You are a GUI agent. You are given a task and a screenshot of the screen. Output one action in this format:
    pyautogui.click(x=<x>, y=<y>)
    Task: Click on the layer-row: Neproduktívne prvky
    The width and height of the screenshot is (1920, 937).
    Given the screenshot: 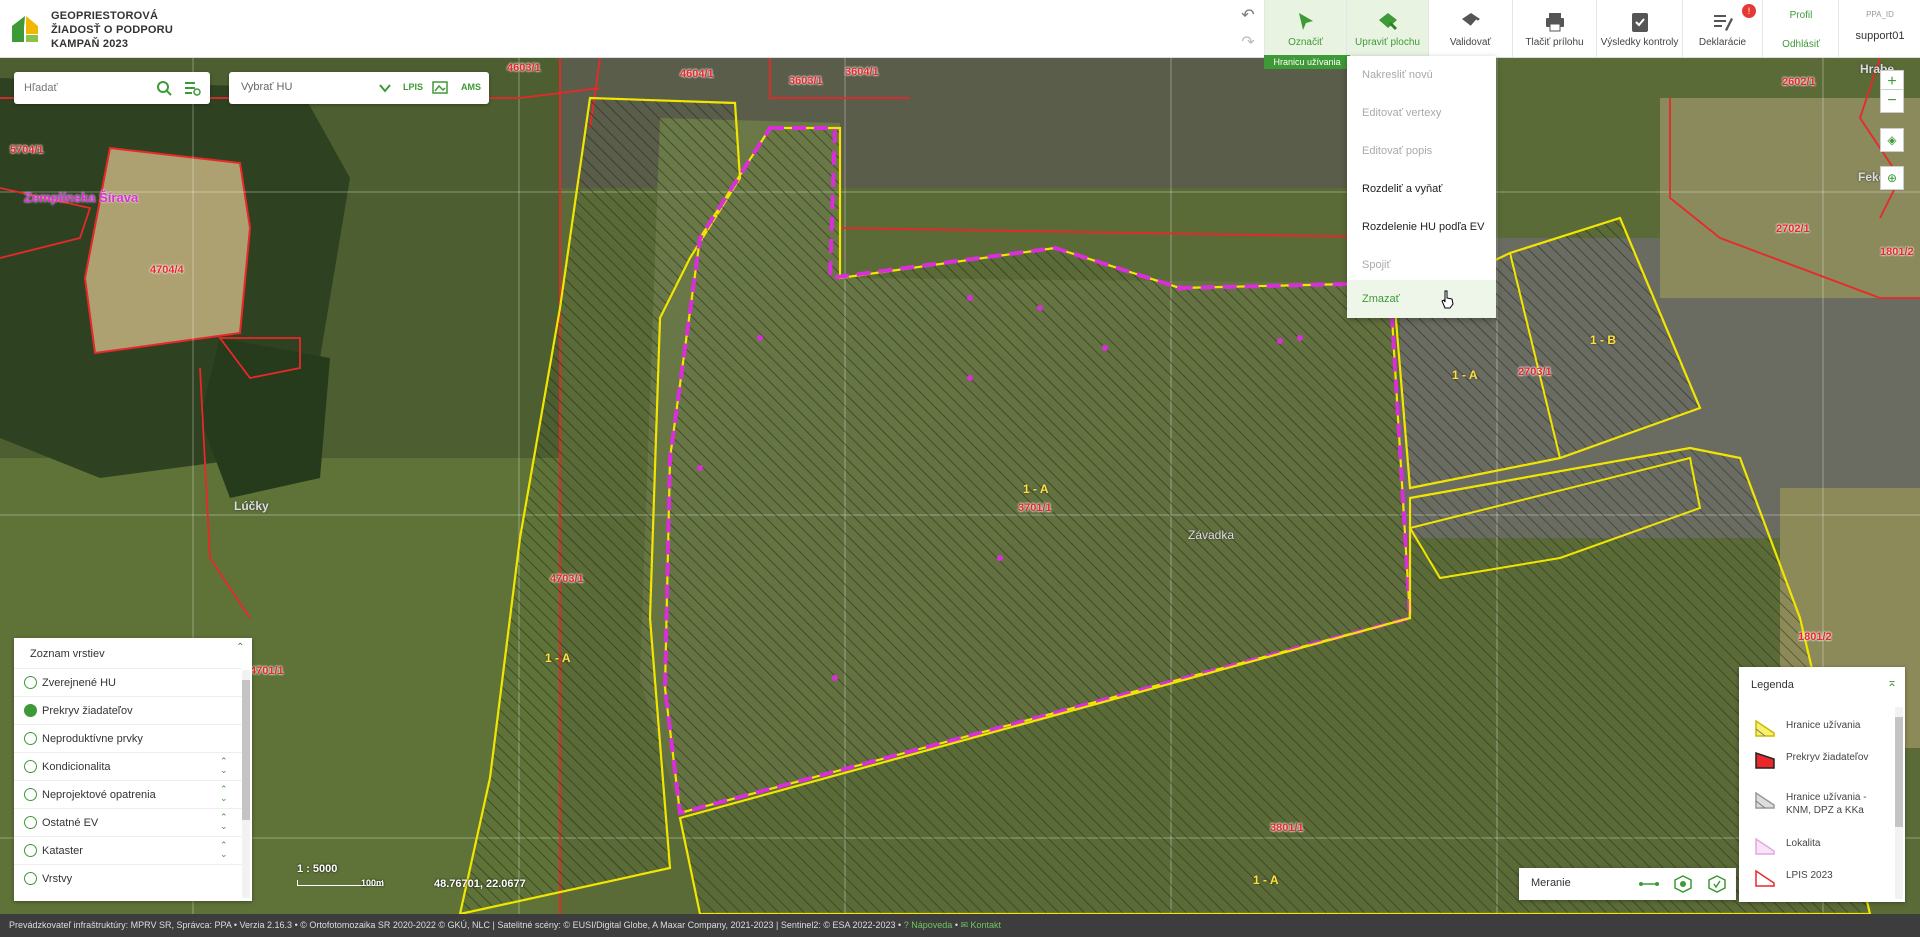 What is the action you would take?
    pyautogui.click(x=128, y=738)
    